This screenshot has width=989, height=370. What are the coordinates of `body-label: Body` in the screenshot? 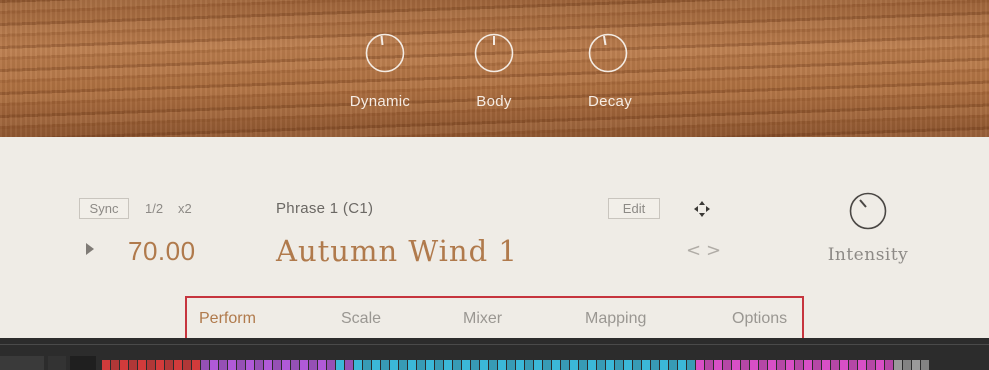 It's located at (494, 101).